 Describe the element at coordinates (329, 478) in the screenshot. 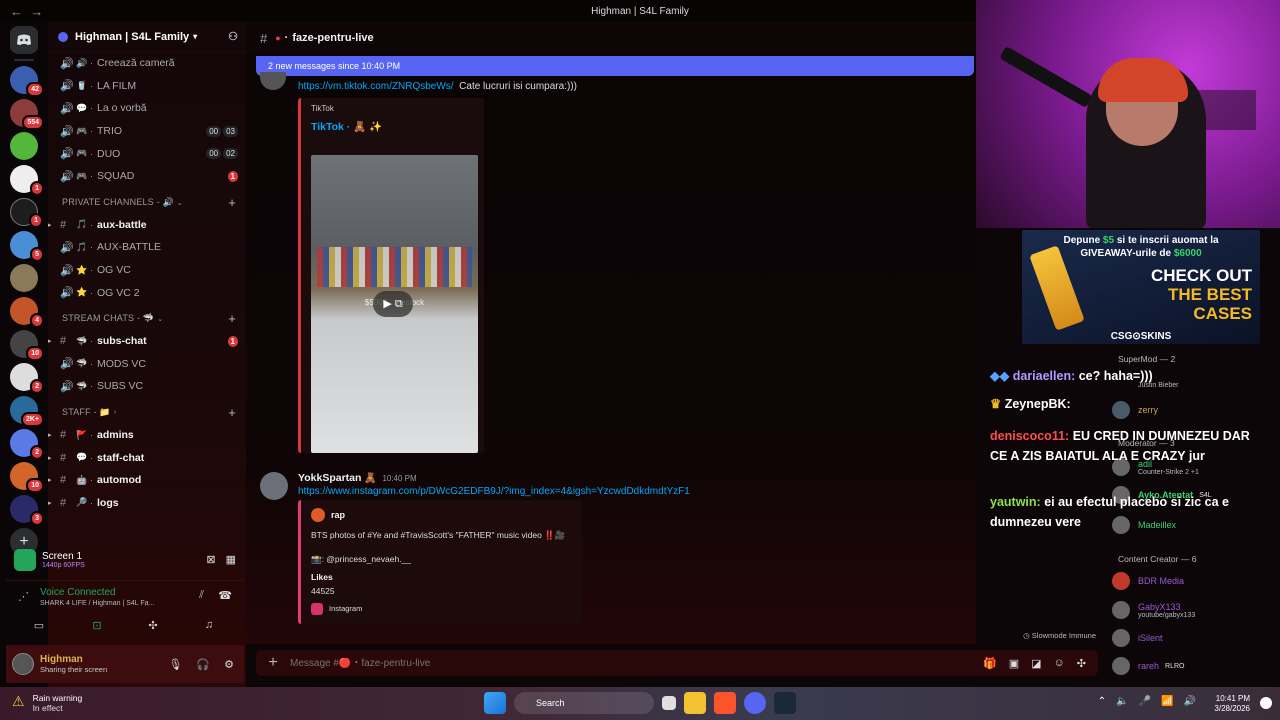

I see `message-author: YokkSpartan` at that location.